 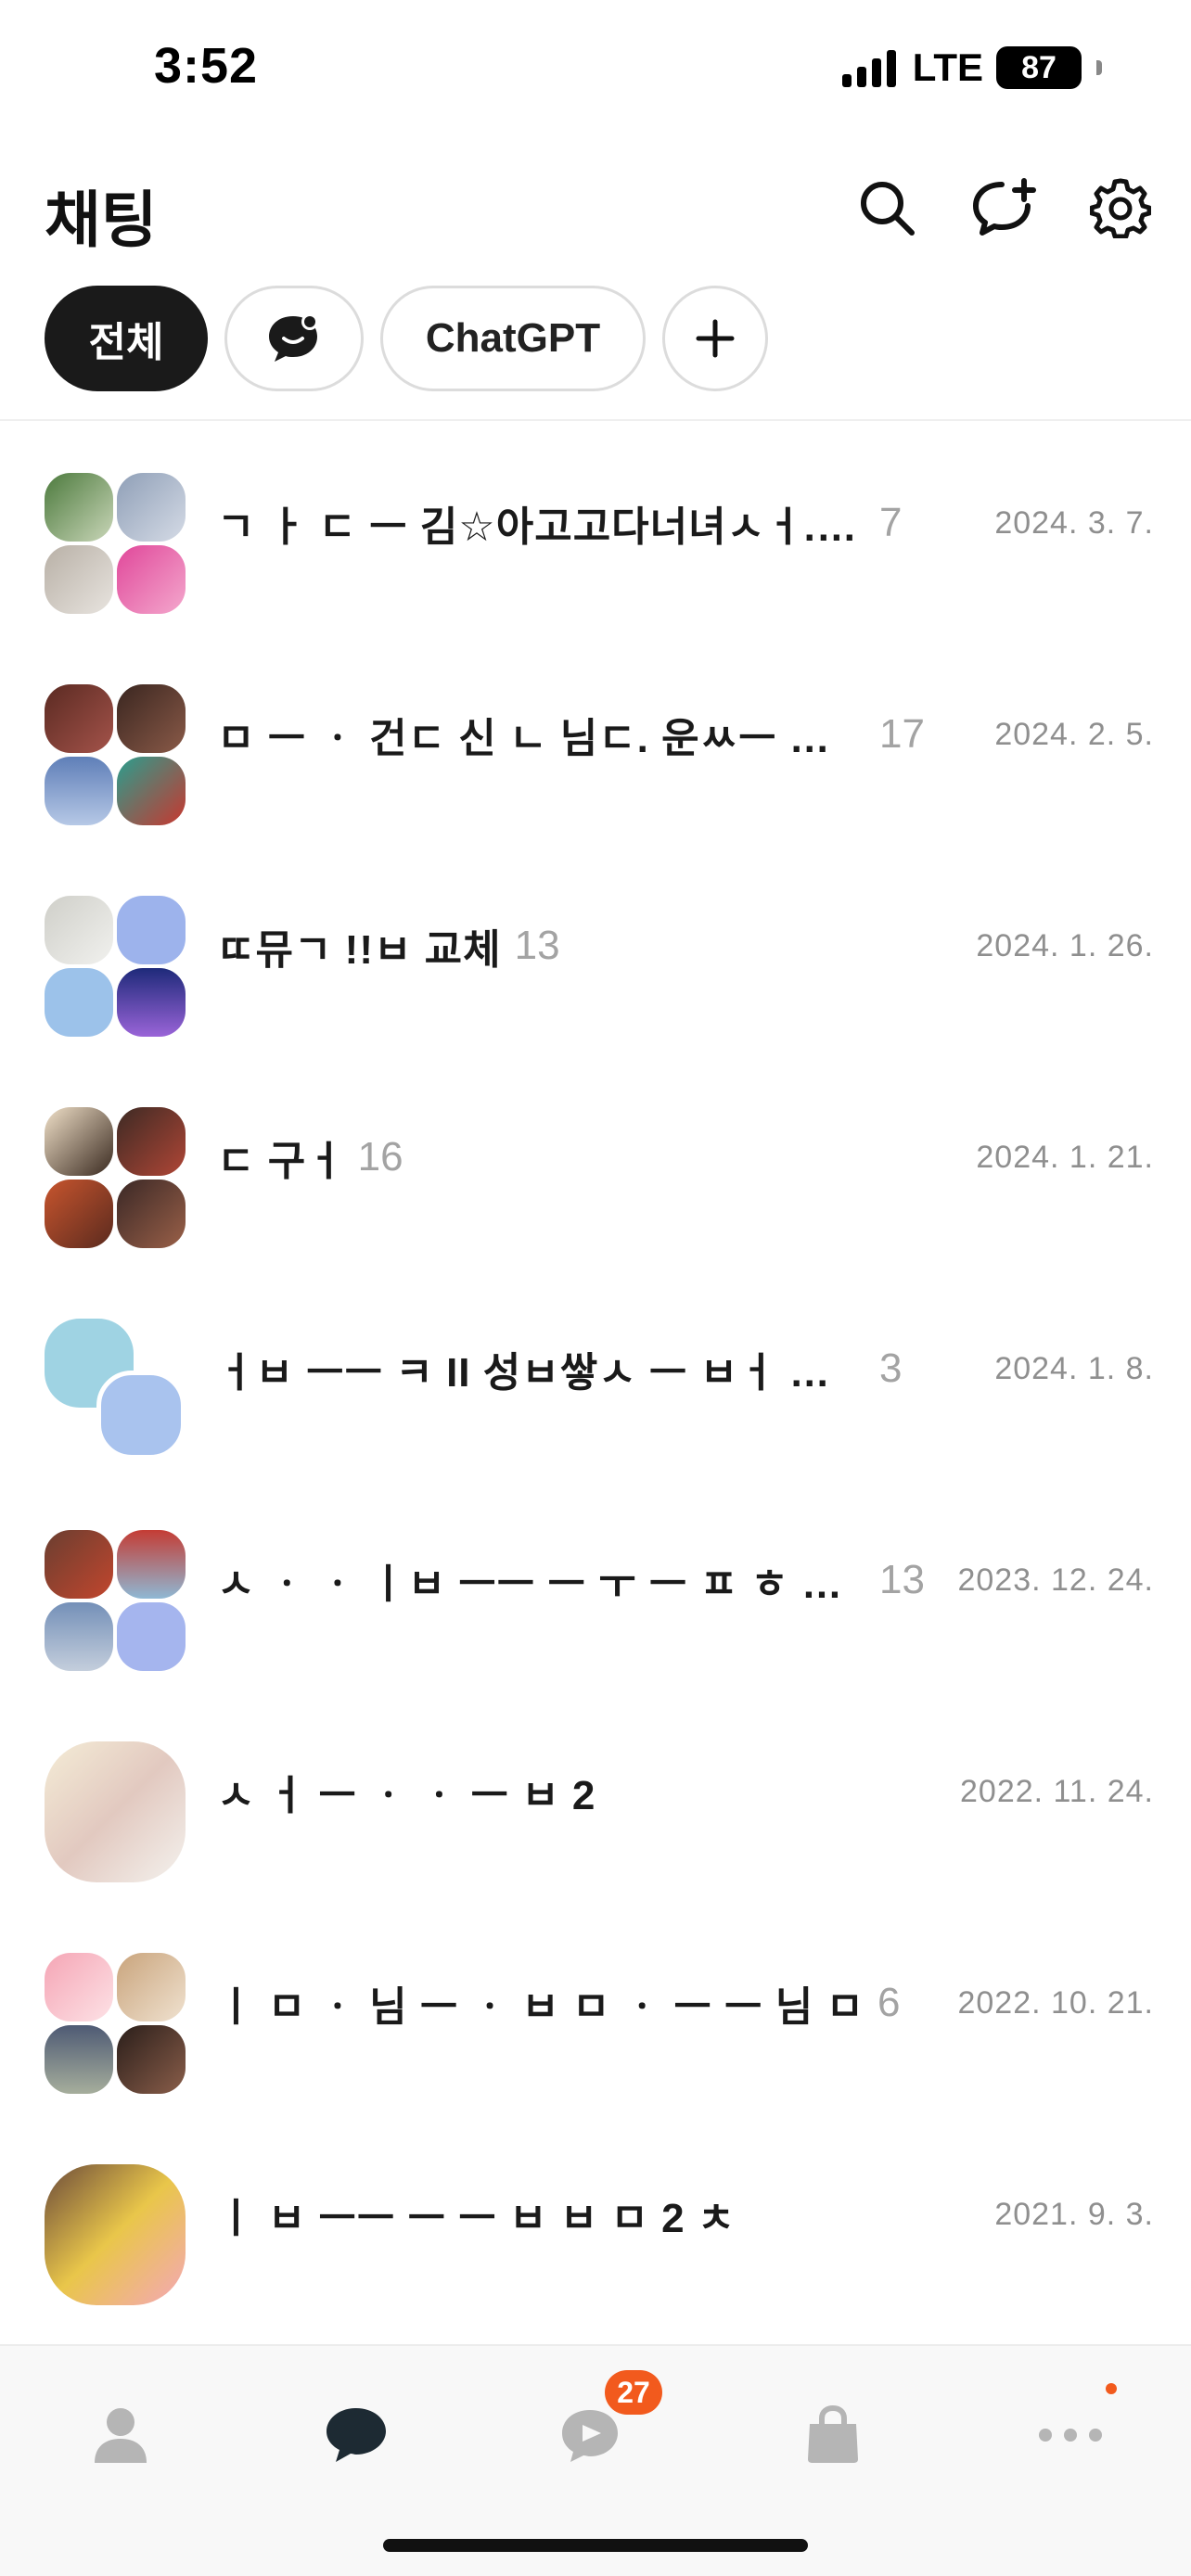 I want to click on new-chat-button, so click(x=1003, y=207).